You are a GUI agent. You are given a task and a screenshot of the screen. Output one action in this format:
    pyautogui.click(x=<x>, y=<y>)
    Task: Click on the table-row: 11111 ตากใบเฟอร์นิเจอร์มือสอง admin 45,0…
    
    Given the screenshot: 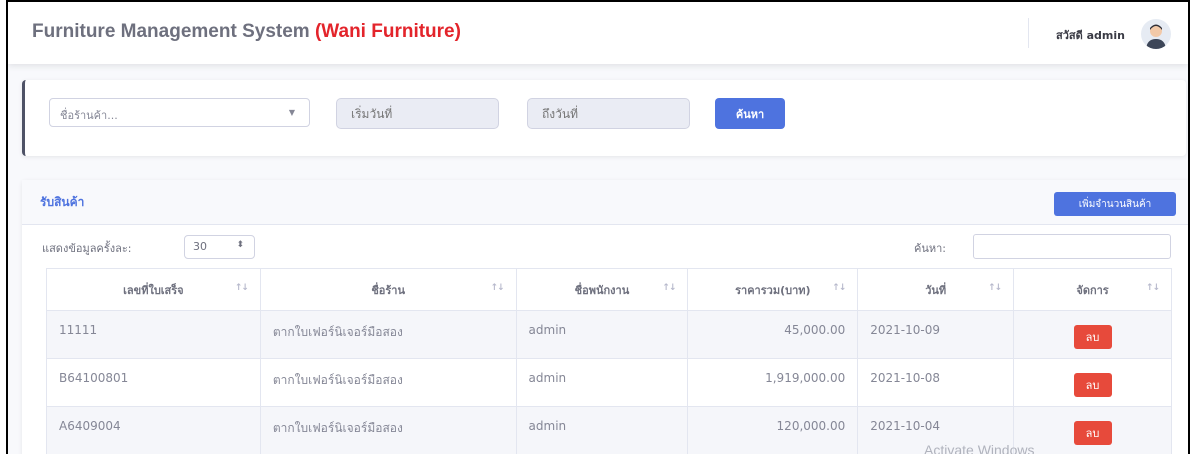 What is the action you would take?
    pyautogui.click(x=609, y=334)
    